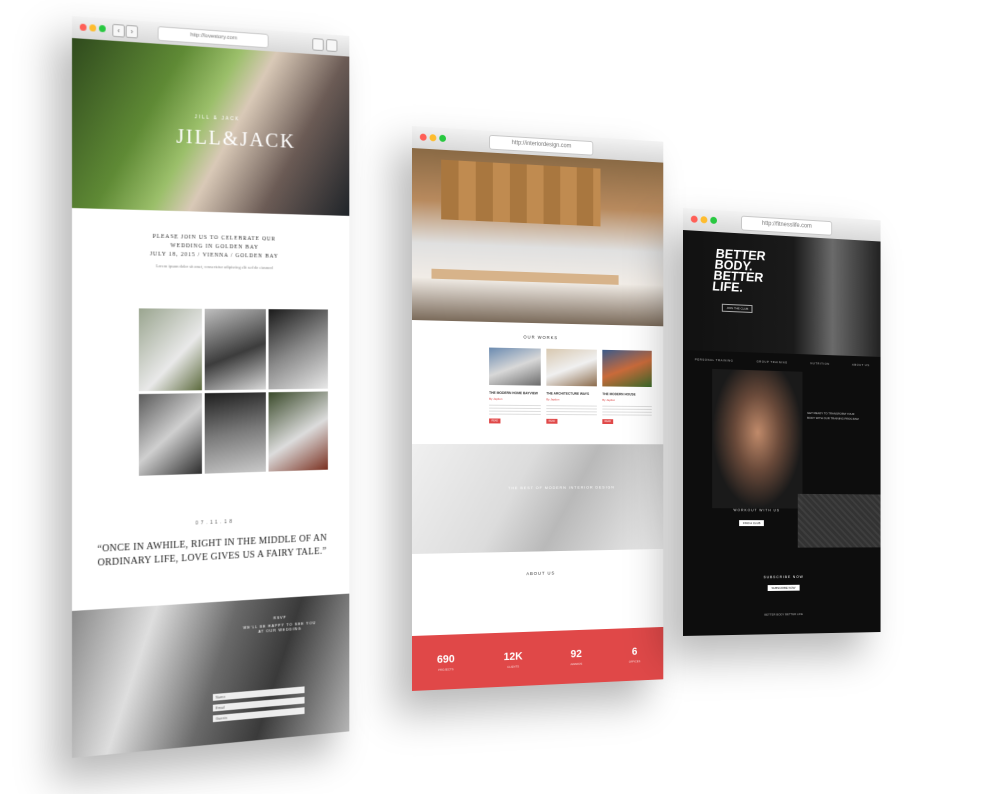 The height and width of the screenshot is (794, 1000). What do you see at coordinates (538, 499) in the screenshot?
I see `fireplace-banner: THE BEST OF MODERN INTERIOR DESIGN` at bounding box center [538, 499].